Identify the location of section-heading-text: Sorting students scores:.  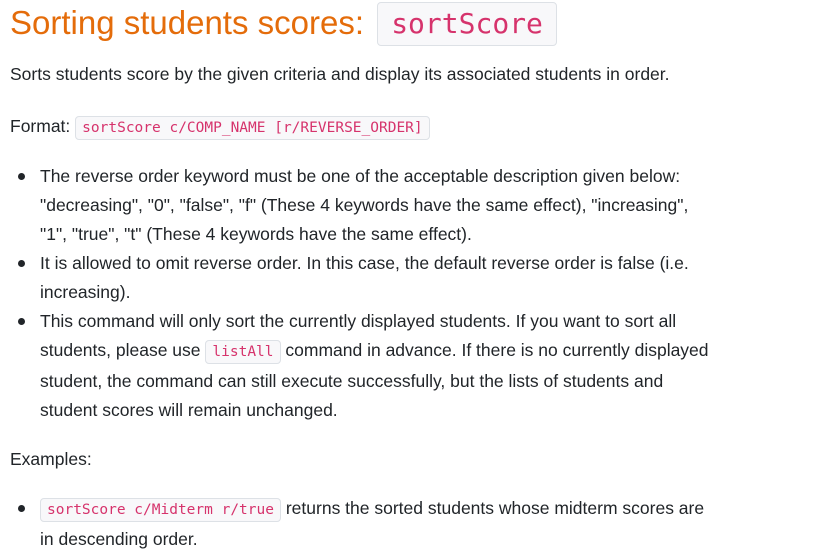
(187, 22).